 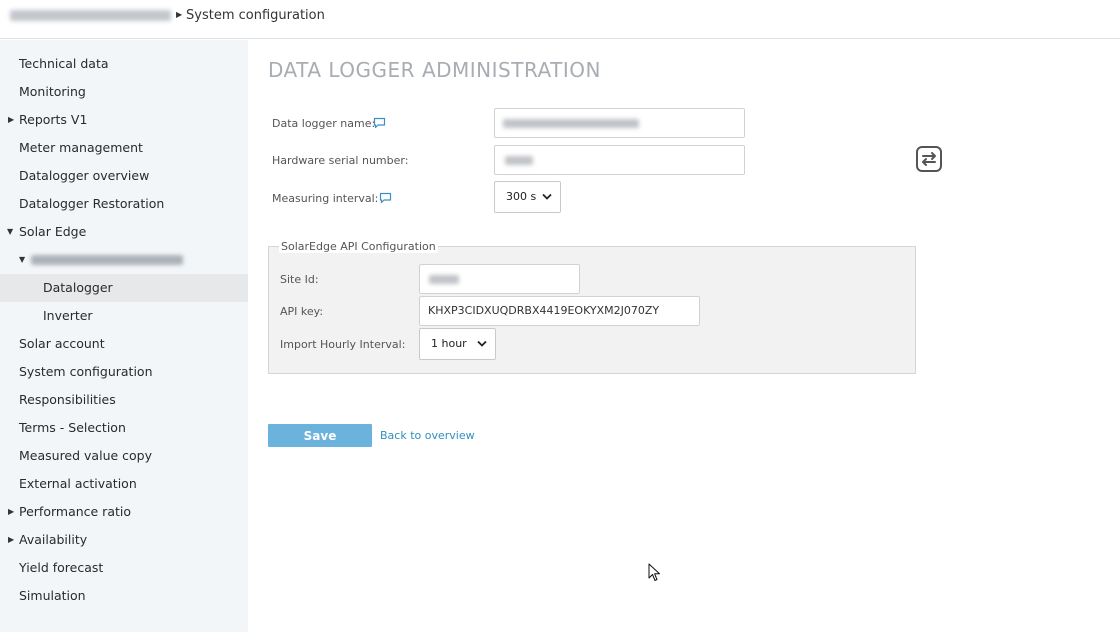 I want to click on sidebar-item-label: External activation, so click(x=78, y=483).